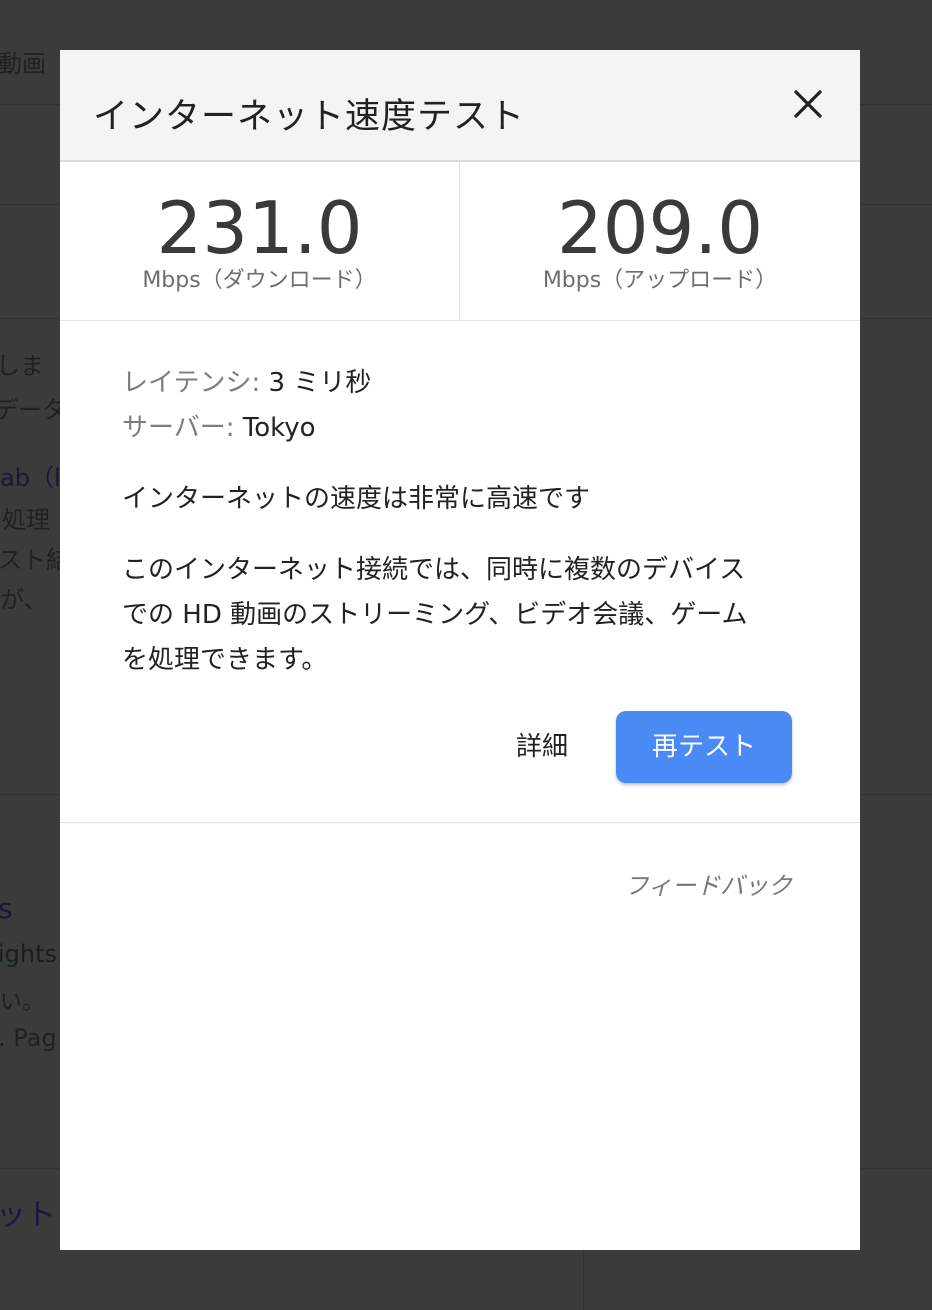 Image resolution: width=932 pixels, height=1310 pixels. I want to click on bg-text: が、, so click(24, 600).